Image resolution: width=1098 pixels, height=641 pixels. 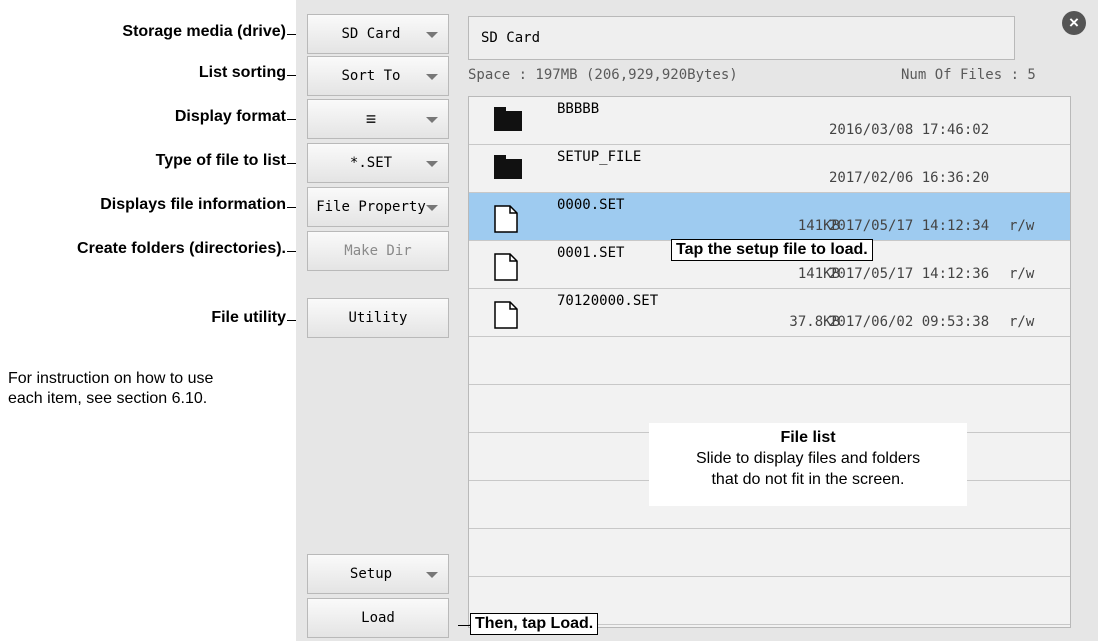 What do you see at coordinates (608, 301) in the screenshot?
I see `file-name: 70120000.SET` at bounding box center [608, 301].